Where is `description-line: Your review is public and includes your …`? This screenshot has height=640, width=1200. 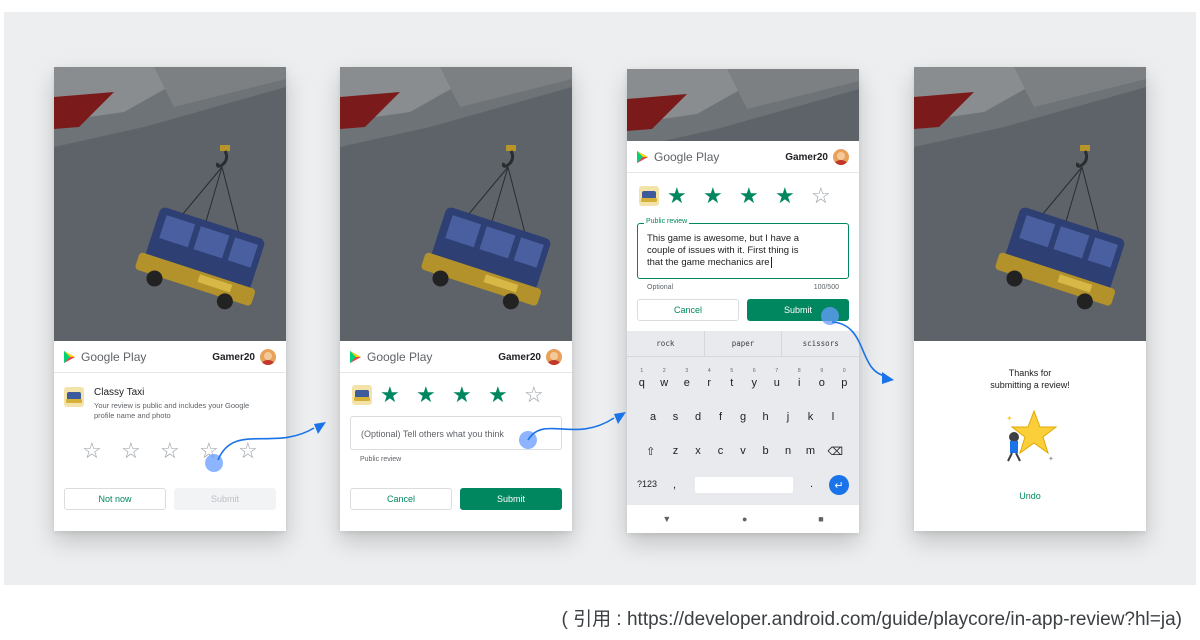 description-line: Your review is public and includes your … is located at coordinates (172, 405).